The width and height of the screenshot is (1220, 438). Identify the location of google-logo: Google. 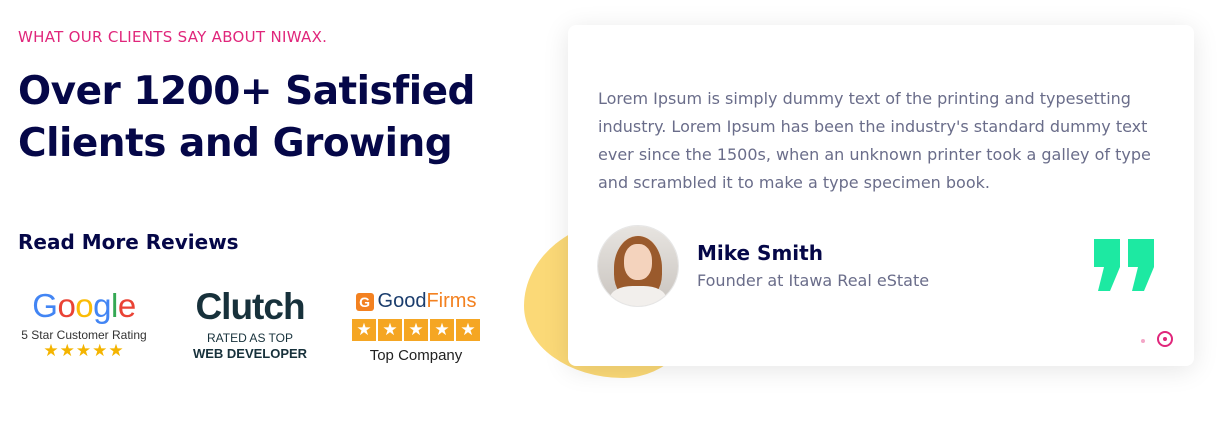
(84, 306).